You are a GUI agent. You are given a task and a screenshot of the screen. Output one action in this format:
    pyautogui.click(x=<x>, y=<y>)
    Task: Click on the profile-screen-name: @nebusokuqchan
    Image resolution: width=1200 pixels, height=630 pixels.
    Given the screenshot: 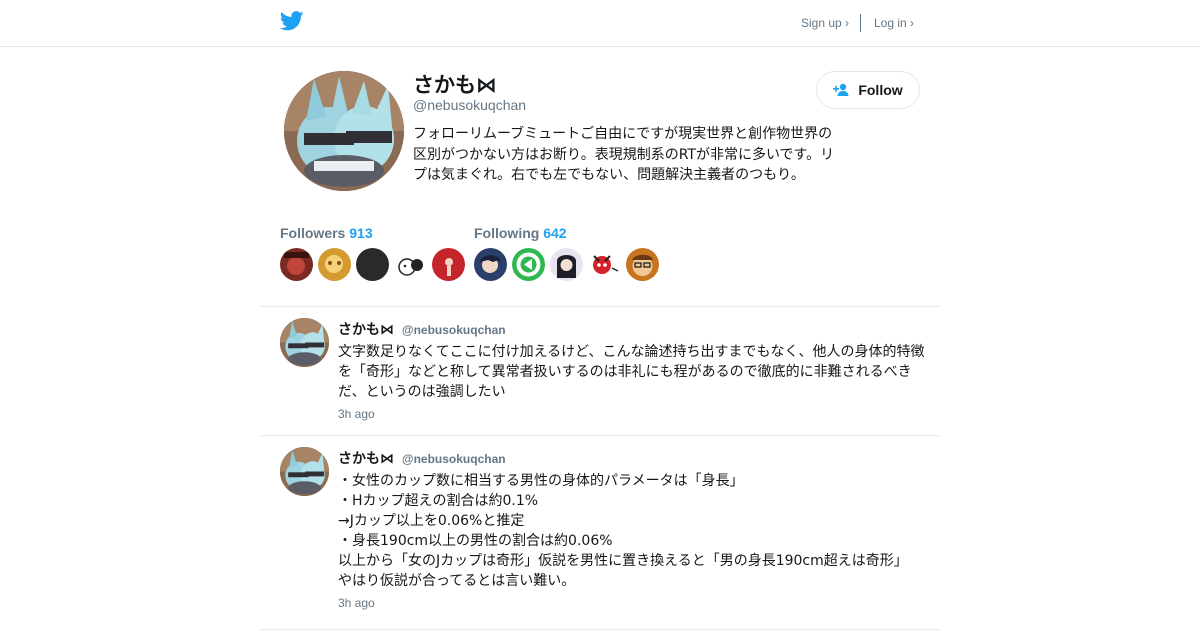 What is the action you would take?
    pyautogui.click(x=469, y=105)
    